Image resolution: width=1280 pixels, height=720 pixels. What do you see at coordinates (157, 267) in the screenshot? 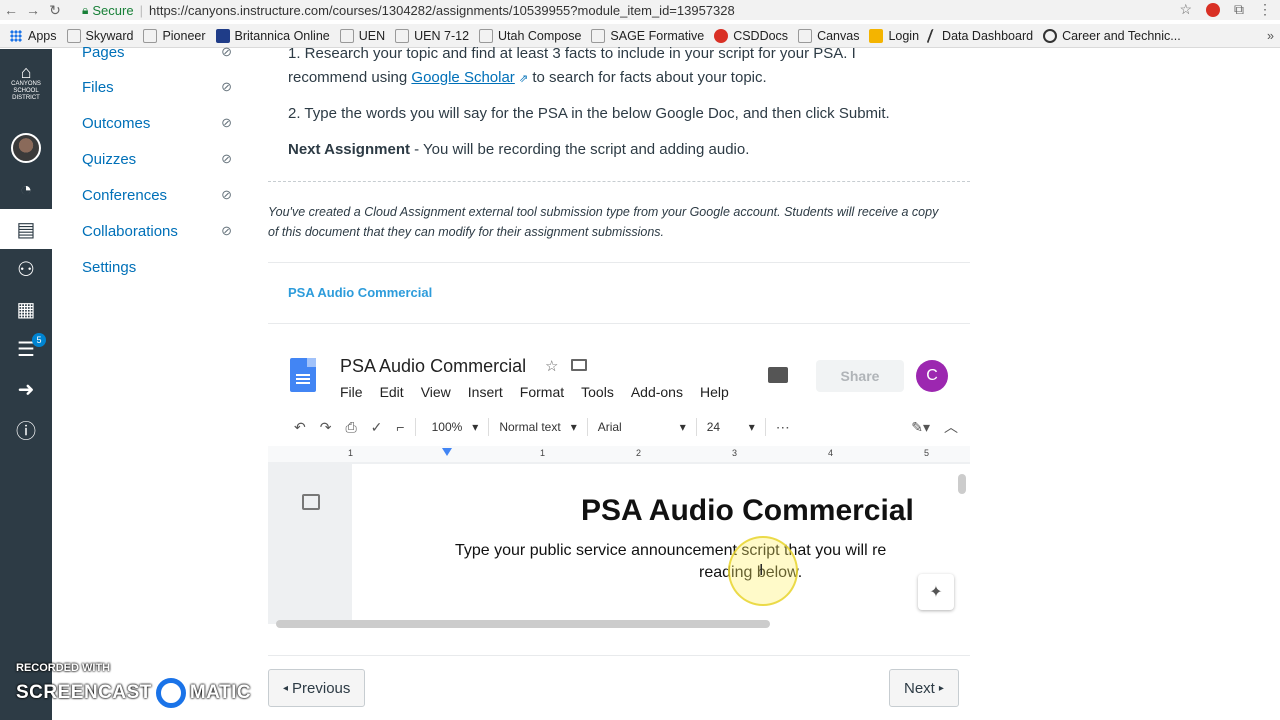
I see `course-nav-settings: Settings` at bounding box center [157, 267].